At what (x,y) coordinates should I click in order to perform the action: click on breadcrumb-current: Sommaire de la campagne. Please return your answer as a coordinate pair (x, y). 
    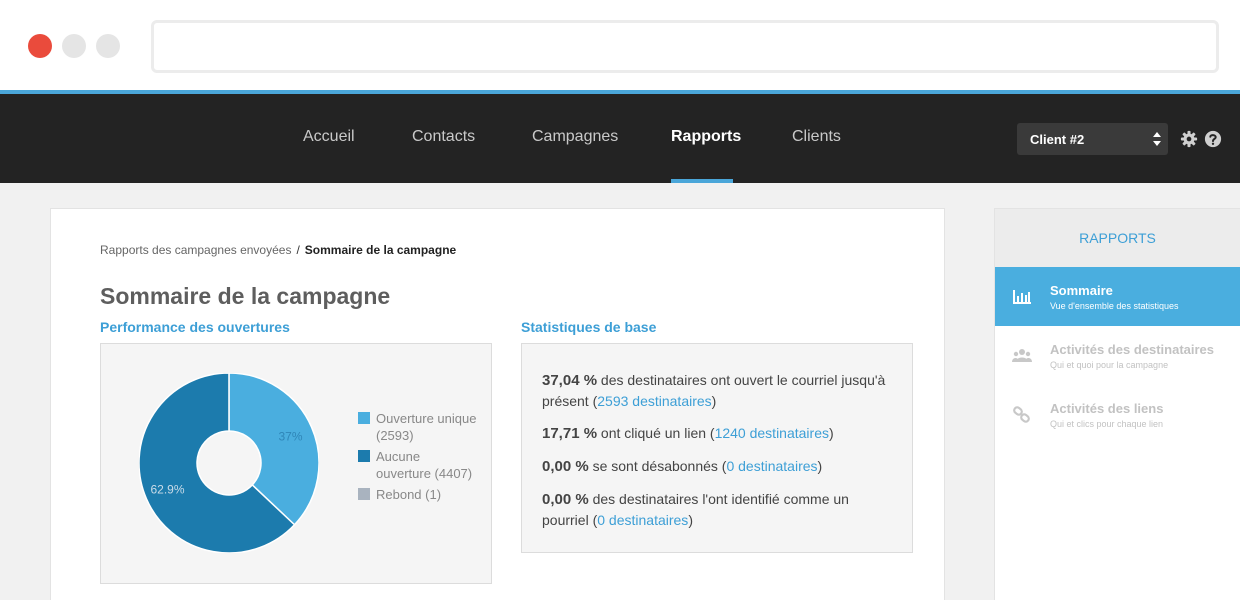
    Looking at the image, I should click on (380, 250).